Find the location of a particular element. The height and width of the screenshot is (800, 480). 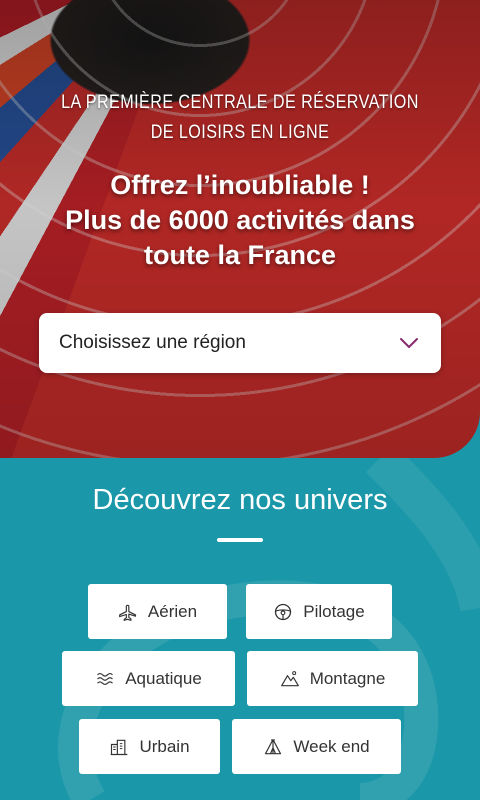

title-underline is located at coordinates (240, 540).